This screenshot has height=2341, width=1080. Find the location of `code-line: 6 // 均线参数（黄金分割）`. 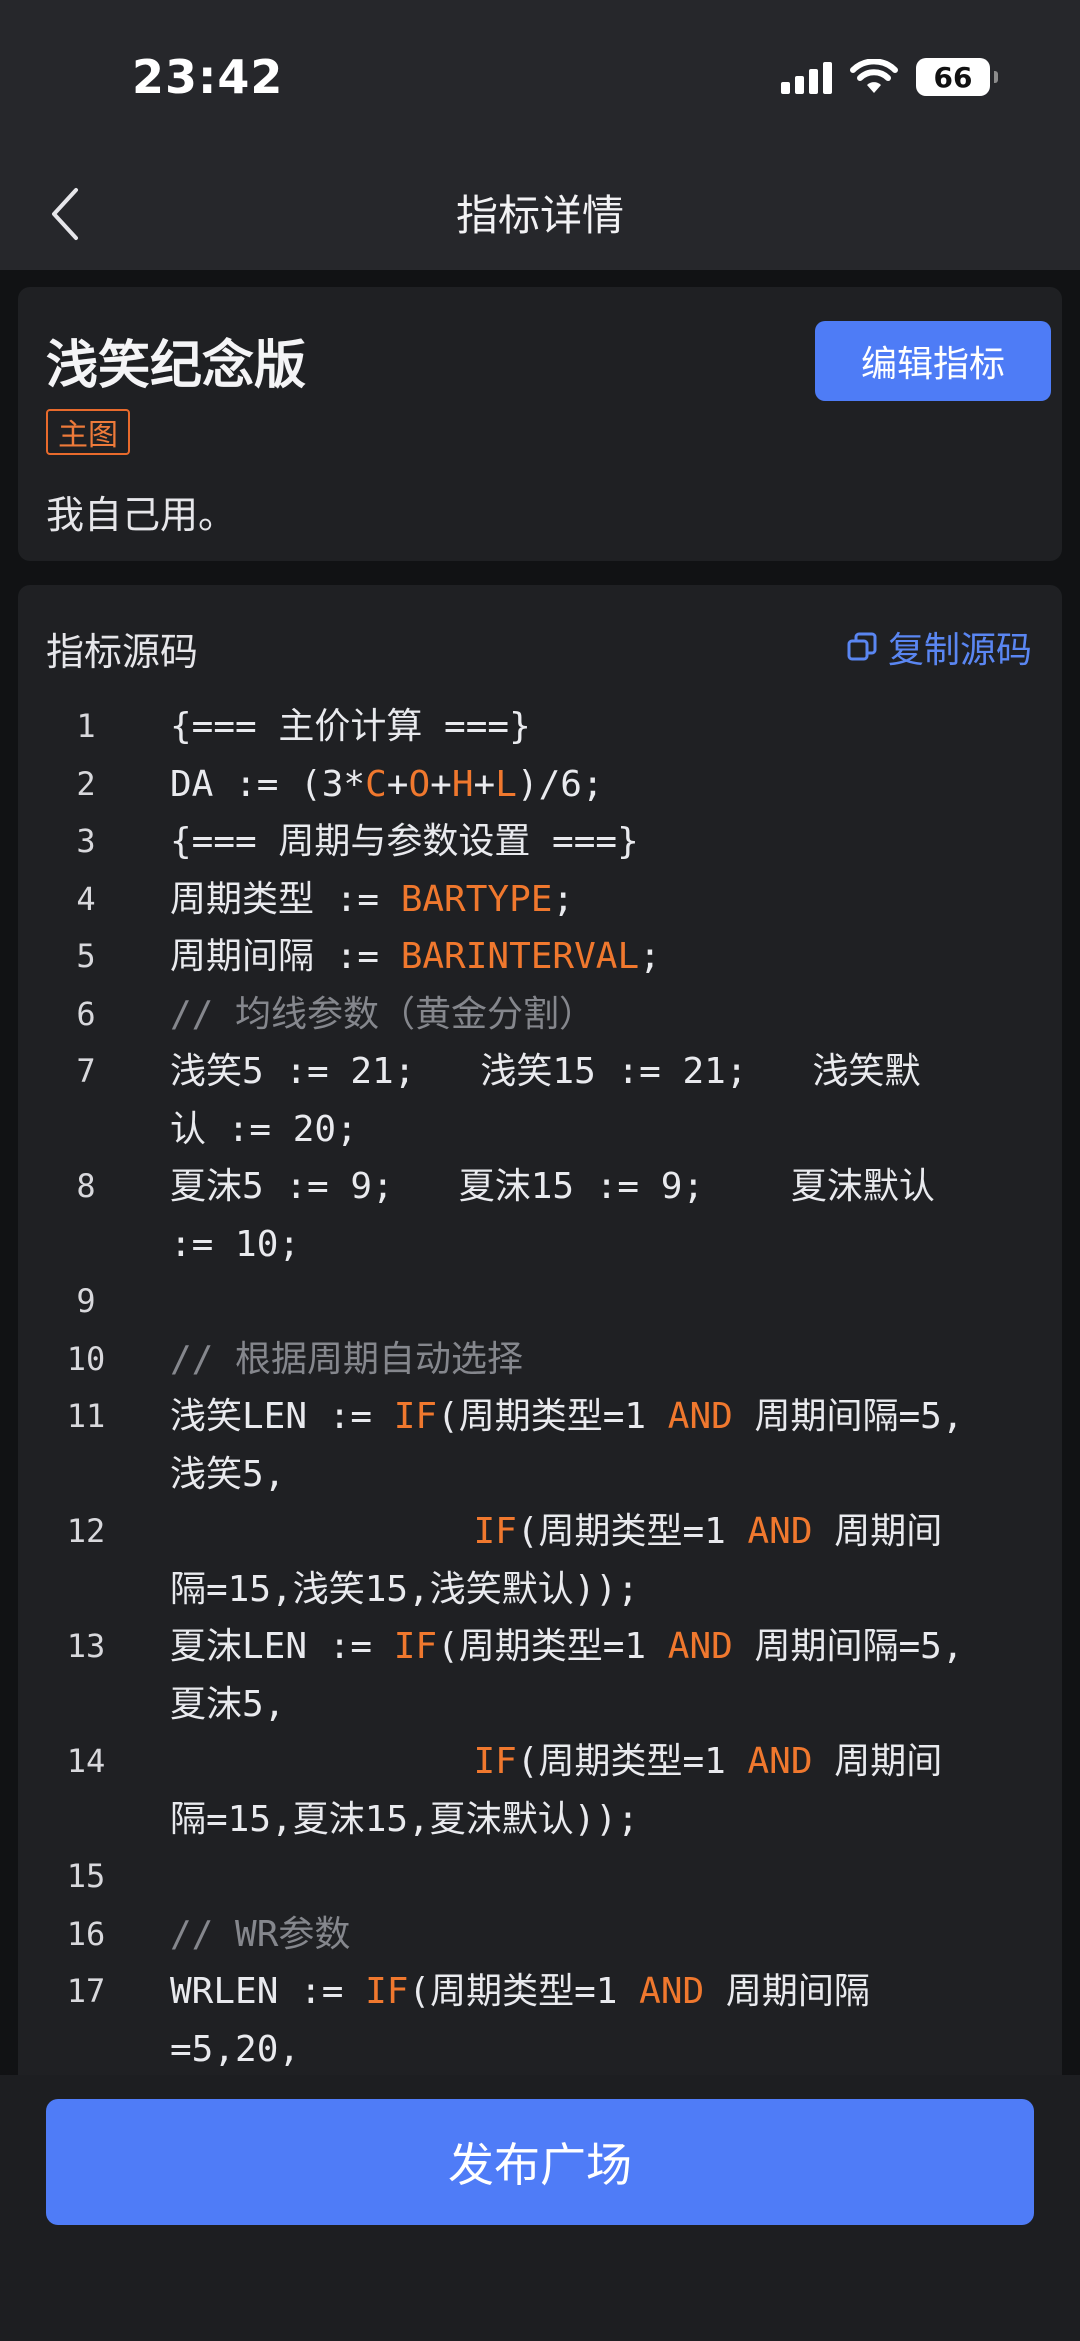

code-line: 6 // 均线参数（黄金分割） is located at coordinates (540, 1015).